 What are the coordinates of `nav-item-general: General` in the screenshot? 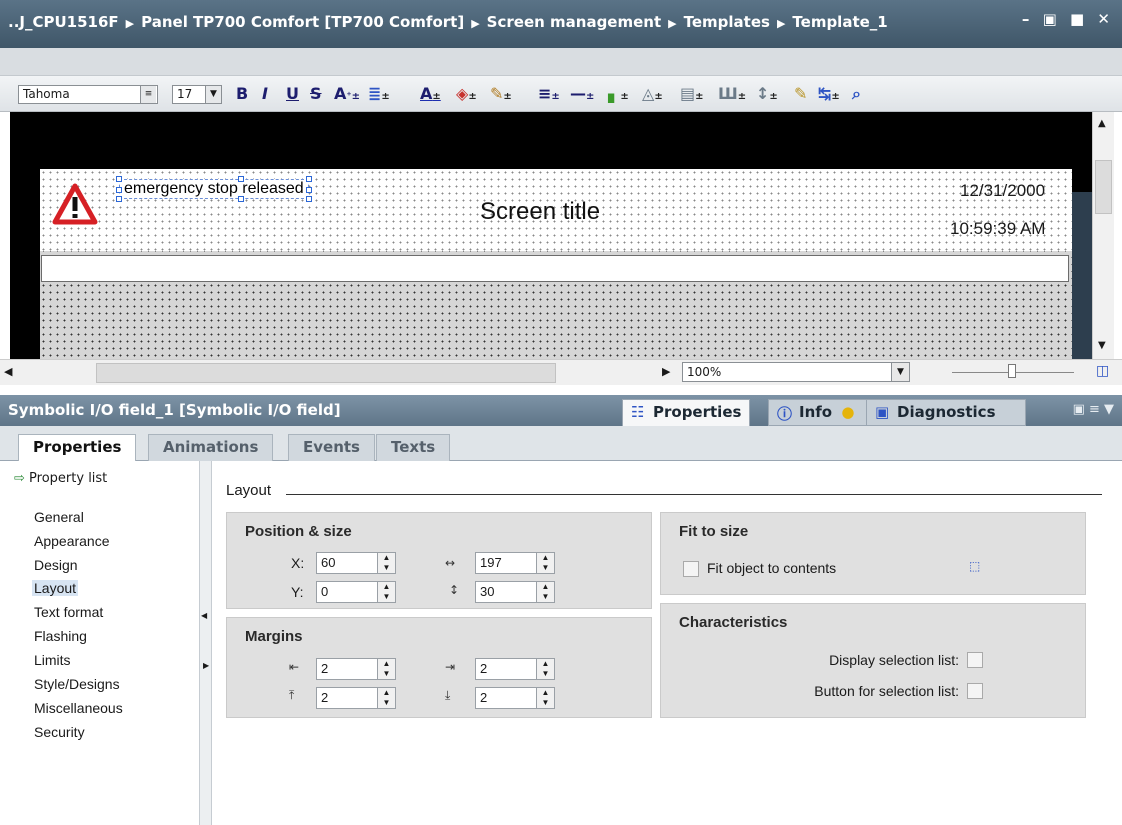 It's located at (59, 517).